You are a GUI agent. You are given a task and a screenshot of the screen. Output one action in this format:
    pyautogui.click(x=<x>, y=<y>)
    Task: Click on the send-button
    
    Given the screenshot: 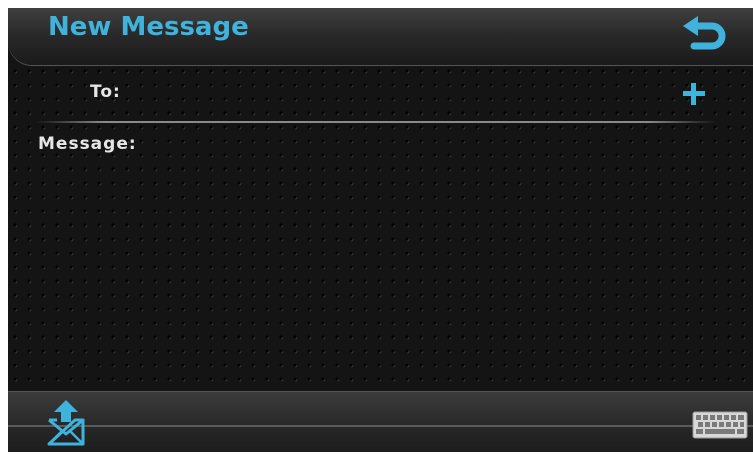 What is the action you would take?
    pyautogui.click(x=66, y=423)
    